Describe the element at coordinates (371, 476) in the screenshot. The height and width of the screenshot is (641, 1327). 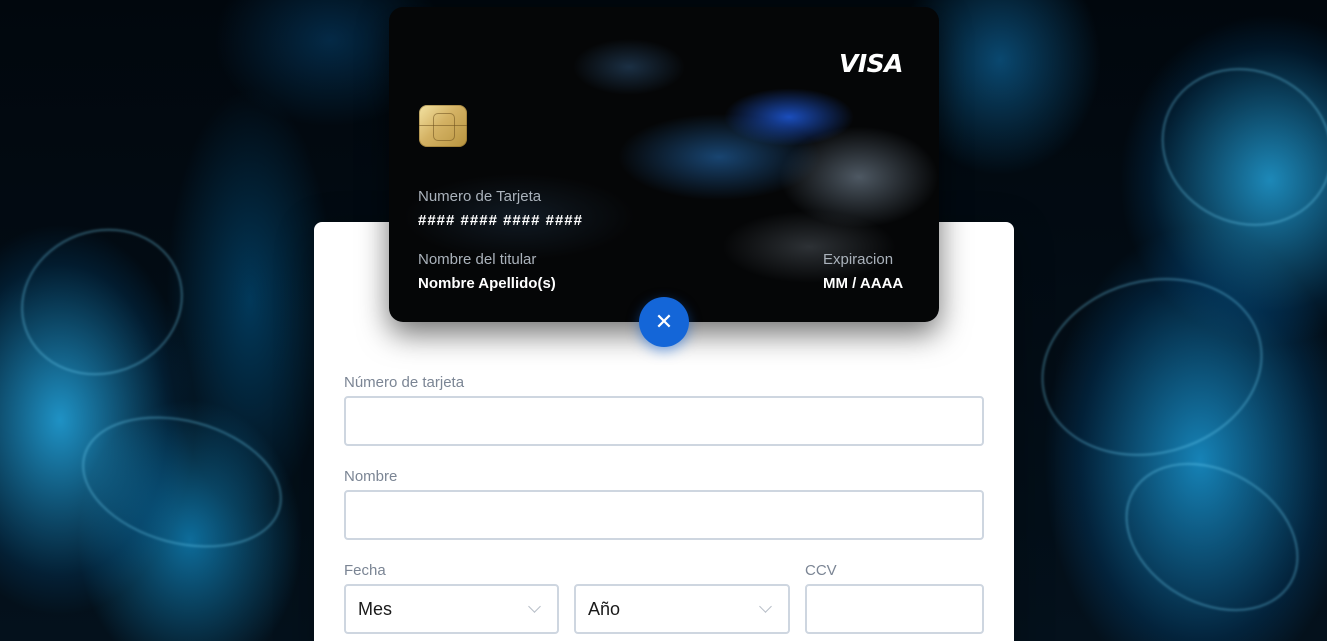
I see `name-label: Nombre` at that location.